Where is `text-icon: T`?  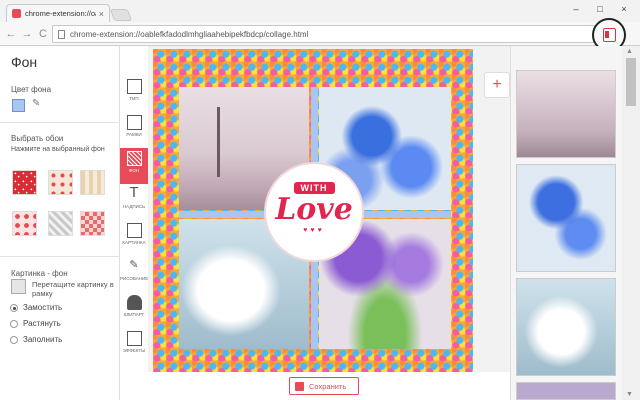 text-icon: T is located at coordinates (134, 192).